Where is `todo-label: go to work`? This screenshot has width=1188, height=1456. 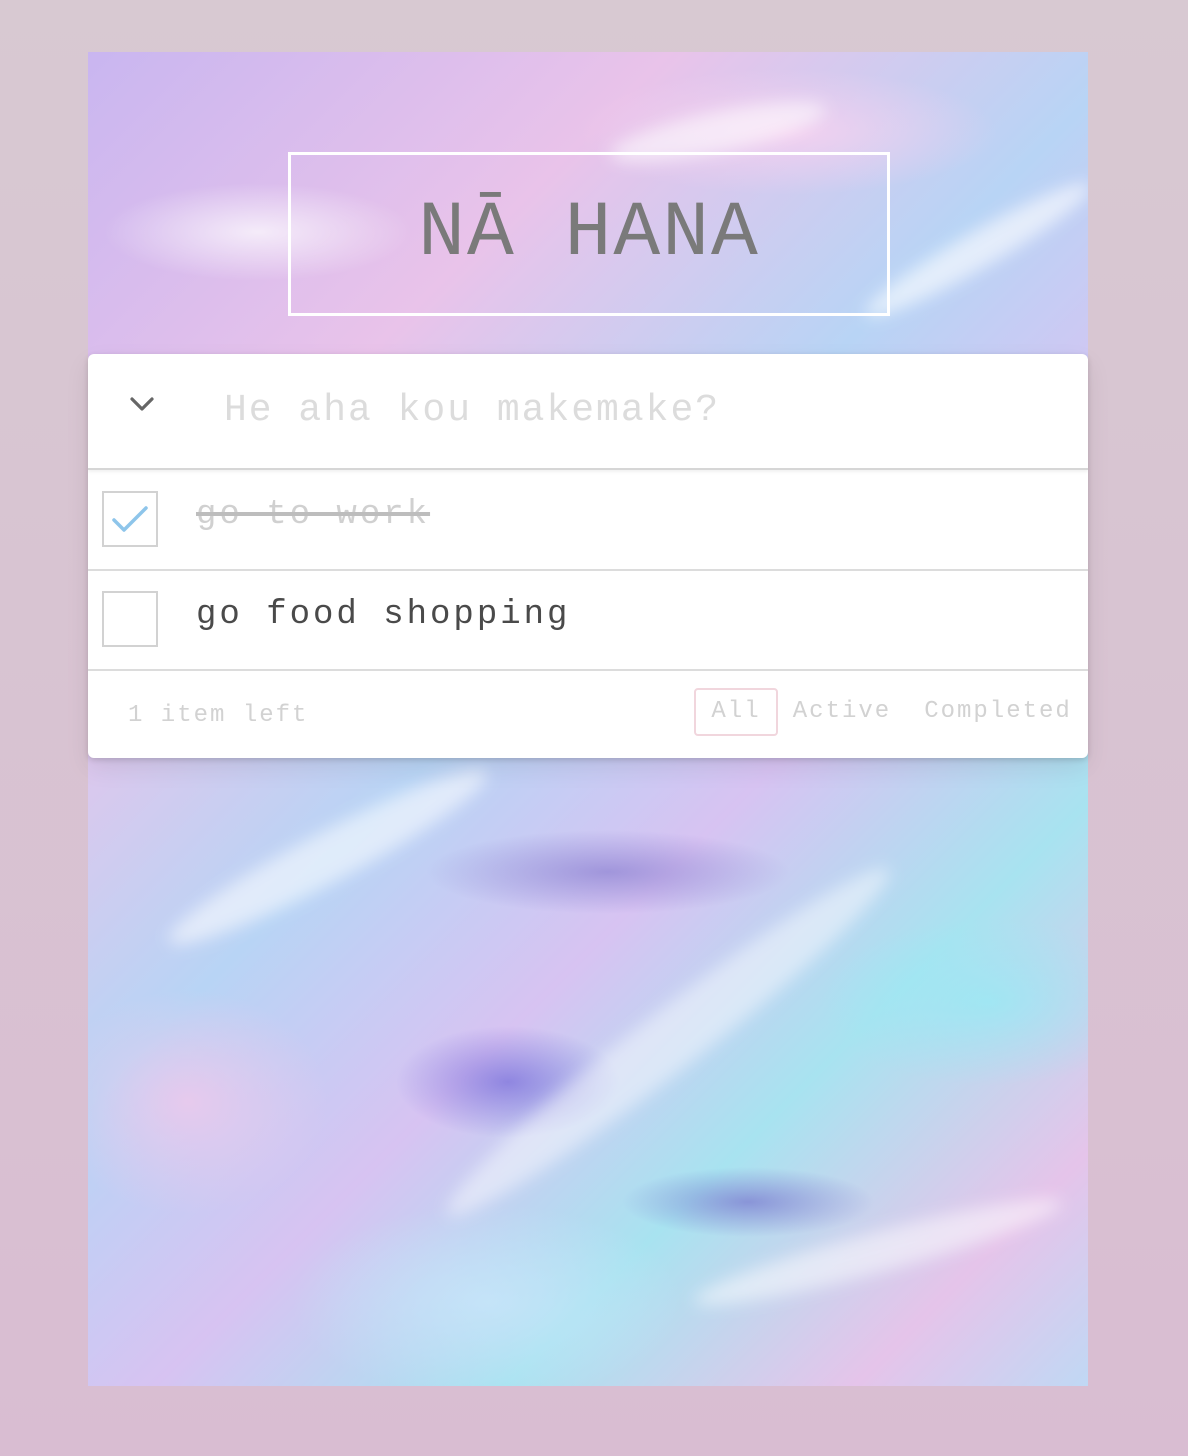 todo-label: go to work is located at coordinates (313, 515).